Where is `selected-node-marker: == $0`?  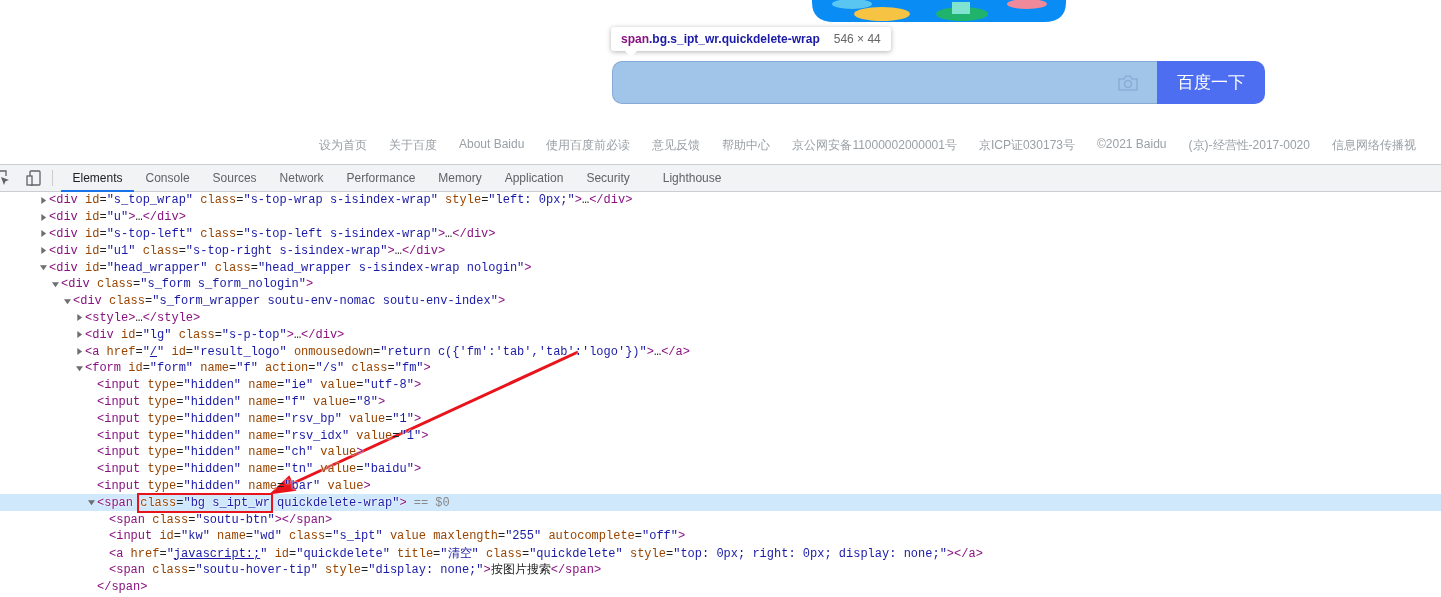 selected-node-marker: == $0 is located at coordinates (431, 502).